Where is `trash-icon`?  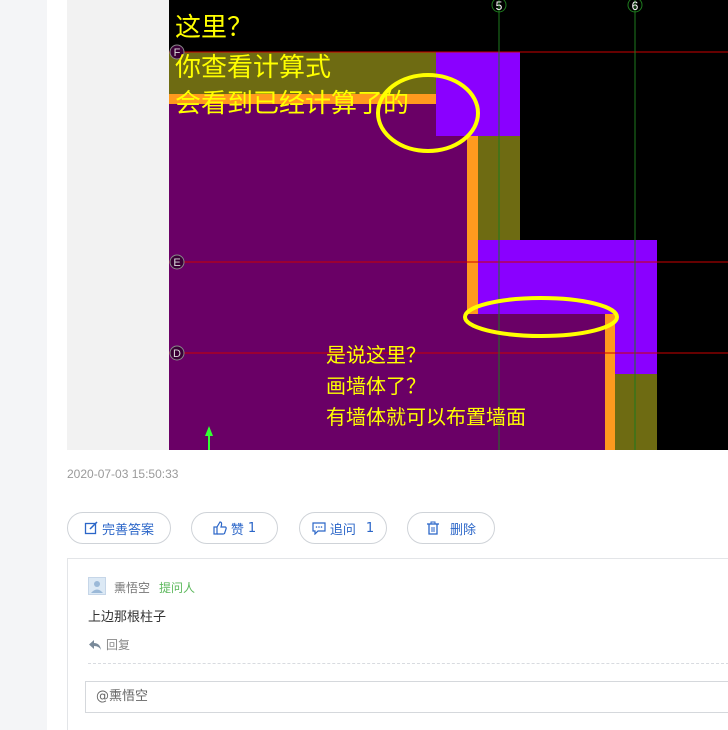
trash-icon is located at coordinates (433, 528).